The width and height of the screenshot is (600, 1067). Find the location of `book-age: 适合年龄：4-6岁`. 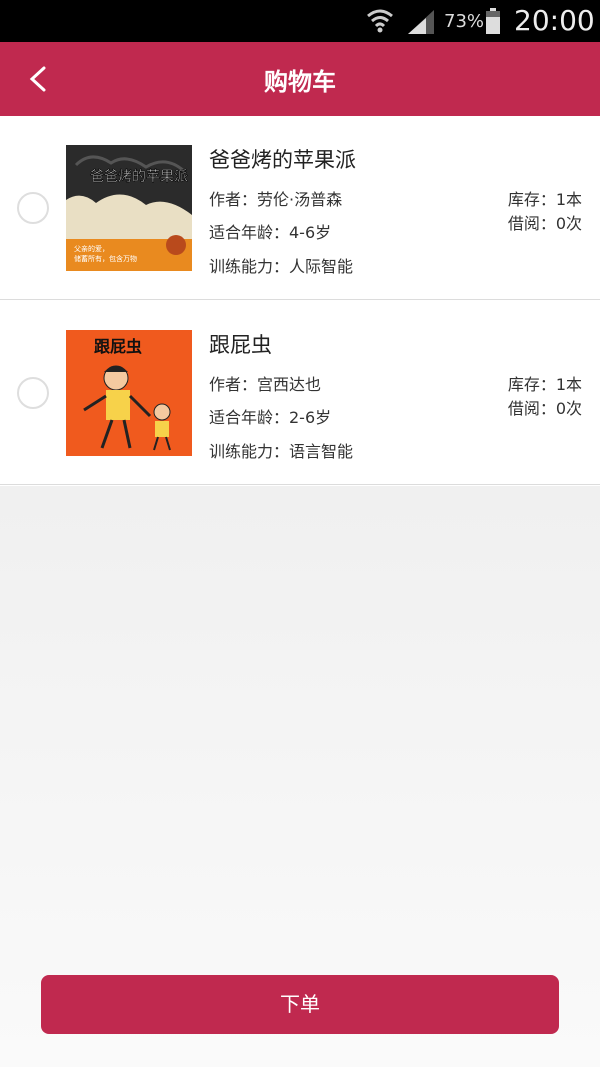

book-age: 适合年龄：4-6岁 is located at coordinates (270, 232).